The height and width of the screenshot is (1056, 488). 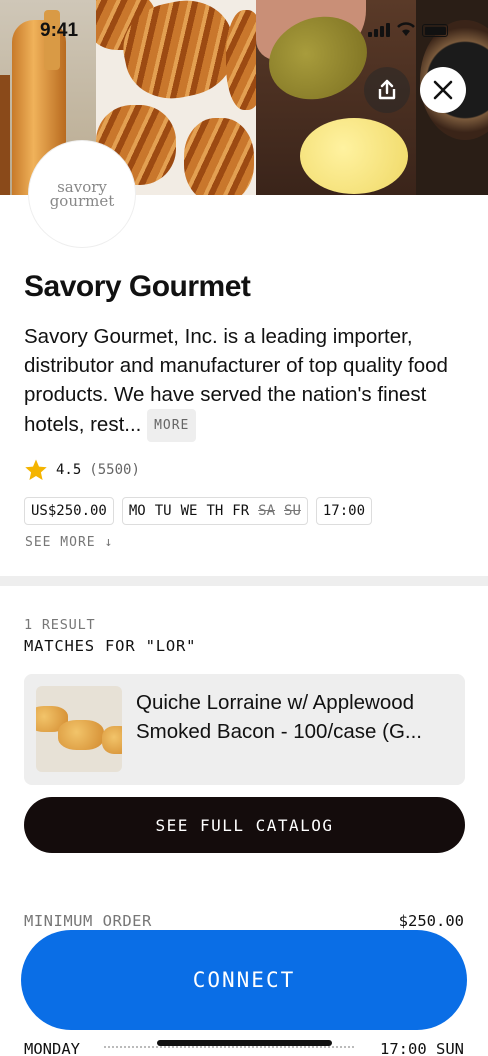 What do you see at coordinates (244, 581) in the screenshot?
I see `section-divider` at bounding box center [244, 581].